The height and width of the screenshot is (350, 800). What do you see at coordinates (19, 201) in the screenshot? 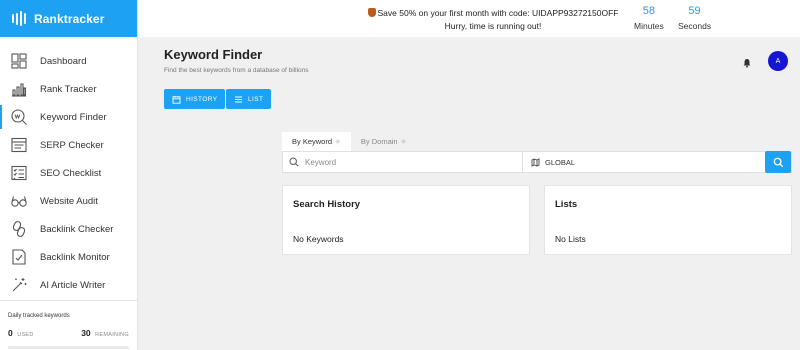
I see `glasses-icon` at bounding box center [19, 201].